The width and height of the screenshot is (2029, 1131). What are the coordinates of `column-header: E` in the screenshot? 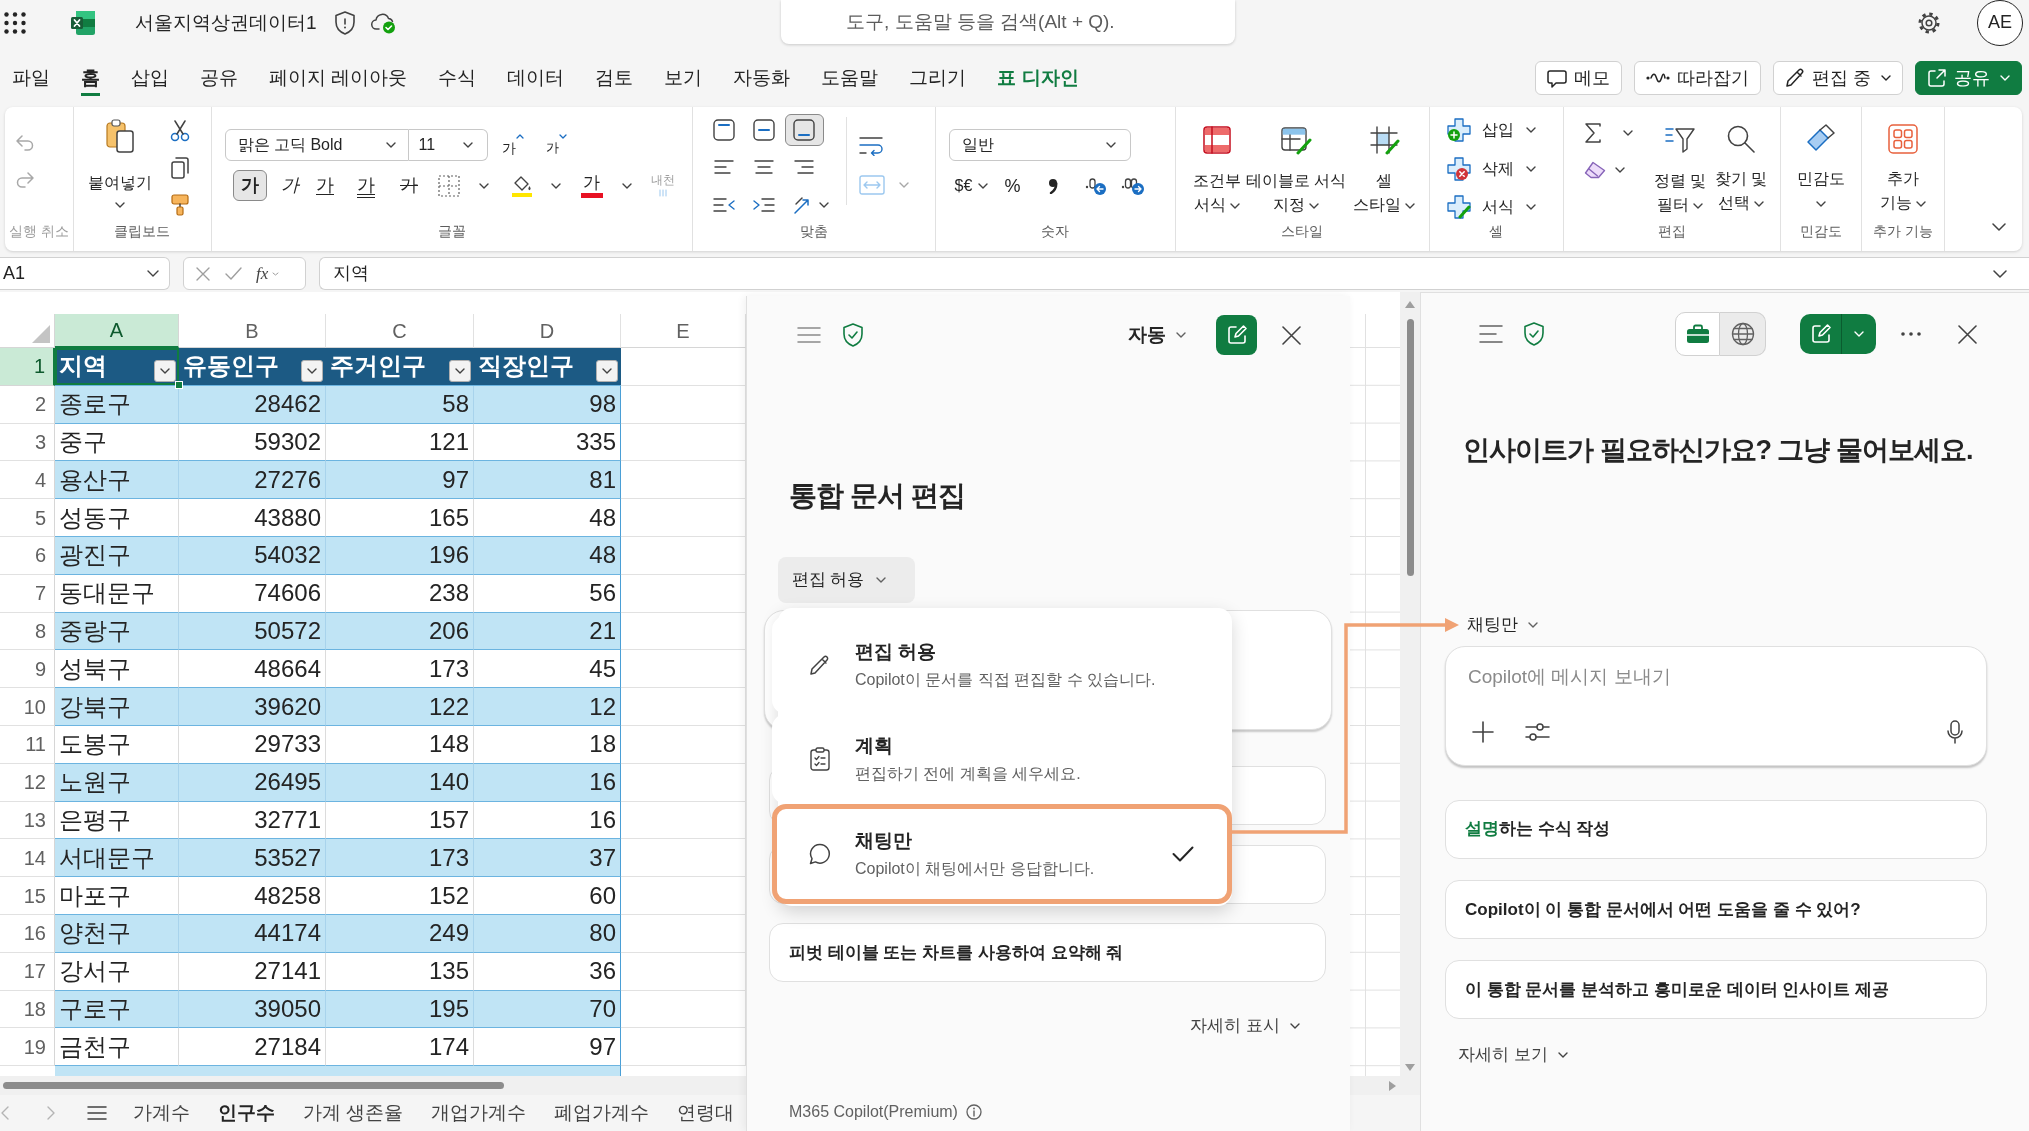 It's located at (683, 331).